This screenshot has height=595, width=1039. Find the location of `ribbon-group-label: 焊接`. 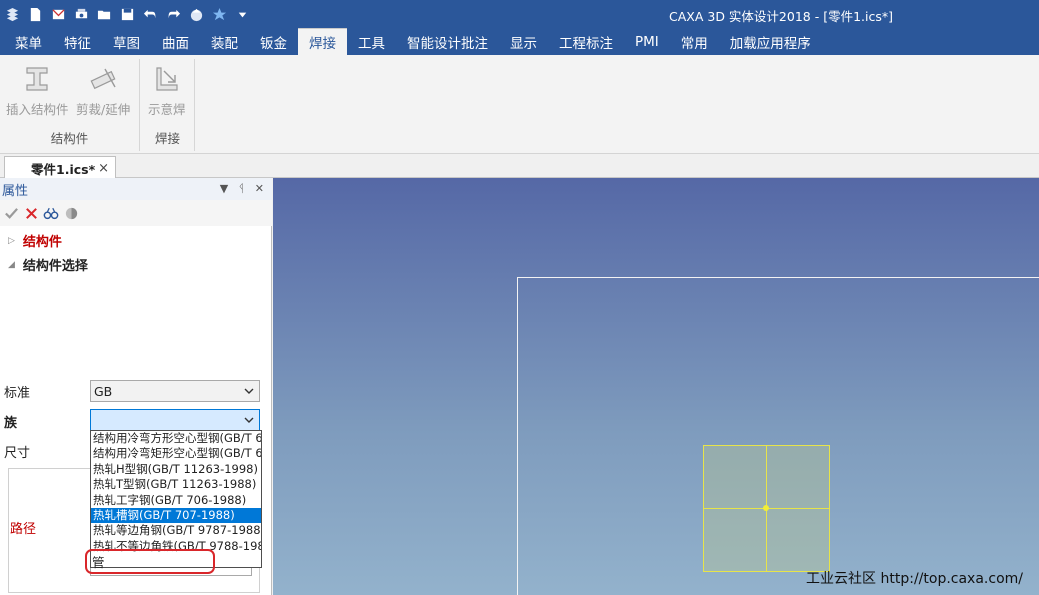

ribbon-group-label: 焊接 is located at coordinates (167, 138).